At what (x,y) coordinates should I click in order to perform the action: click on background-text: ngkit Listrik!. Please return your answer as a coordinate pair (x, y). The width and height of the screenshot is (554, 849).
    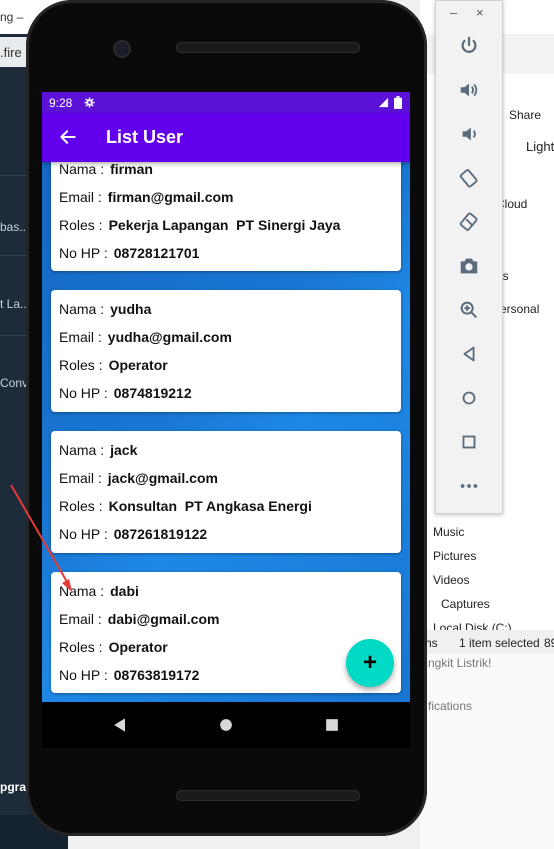
    Looking at the image, I should click on (460, 663).